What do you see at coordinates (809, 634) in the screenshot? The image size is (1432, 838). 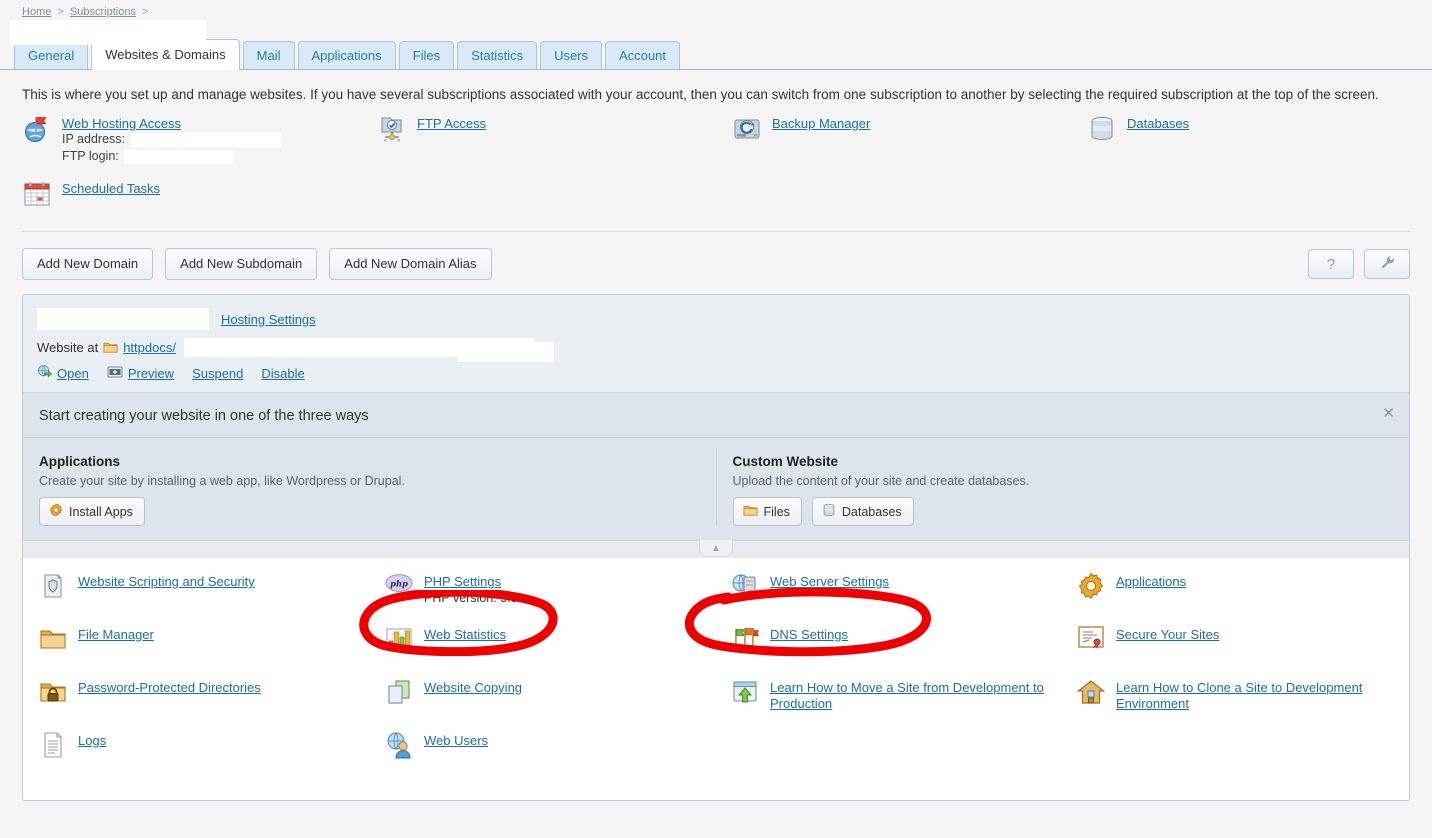 I see `dns-settings-link: DNS Settings` at bounding box center [809, 634].